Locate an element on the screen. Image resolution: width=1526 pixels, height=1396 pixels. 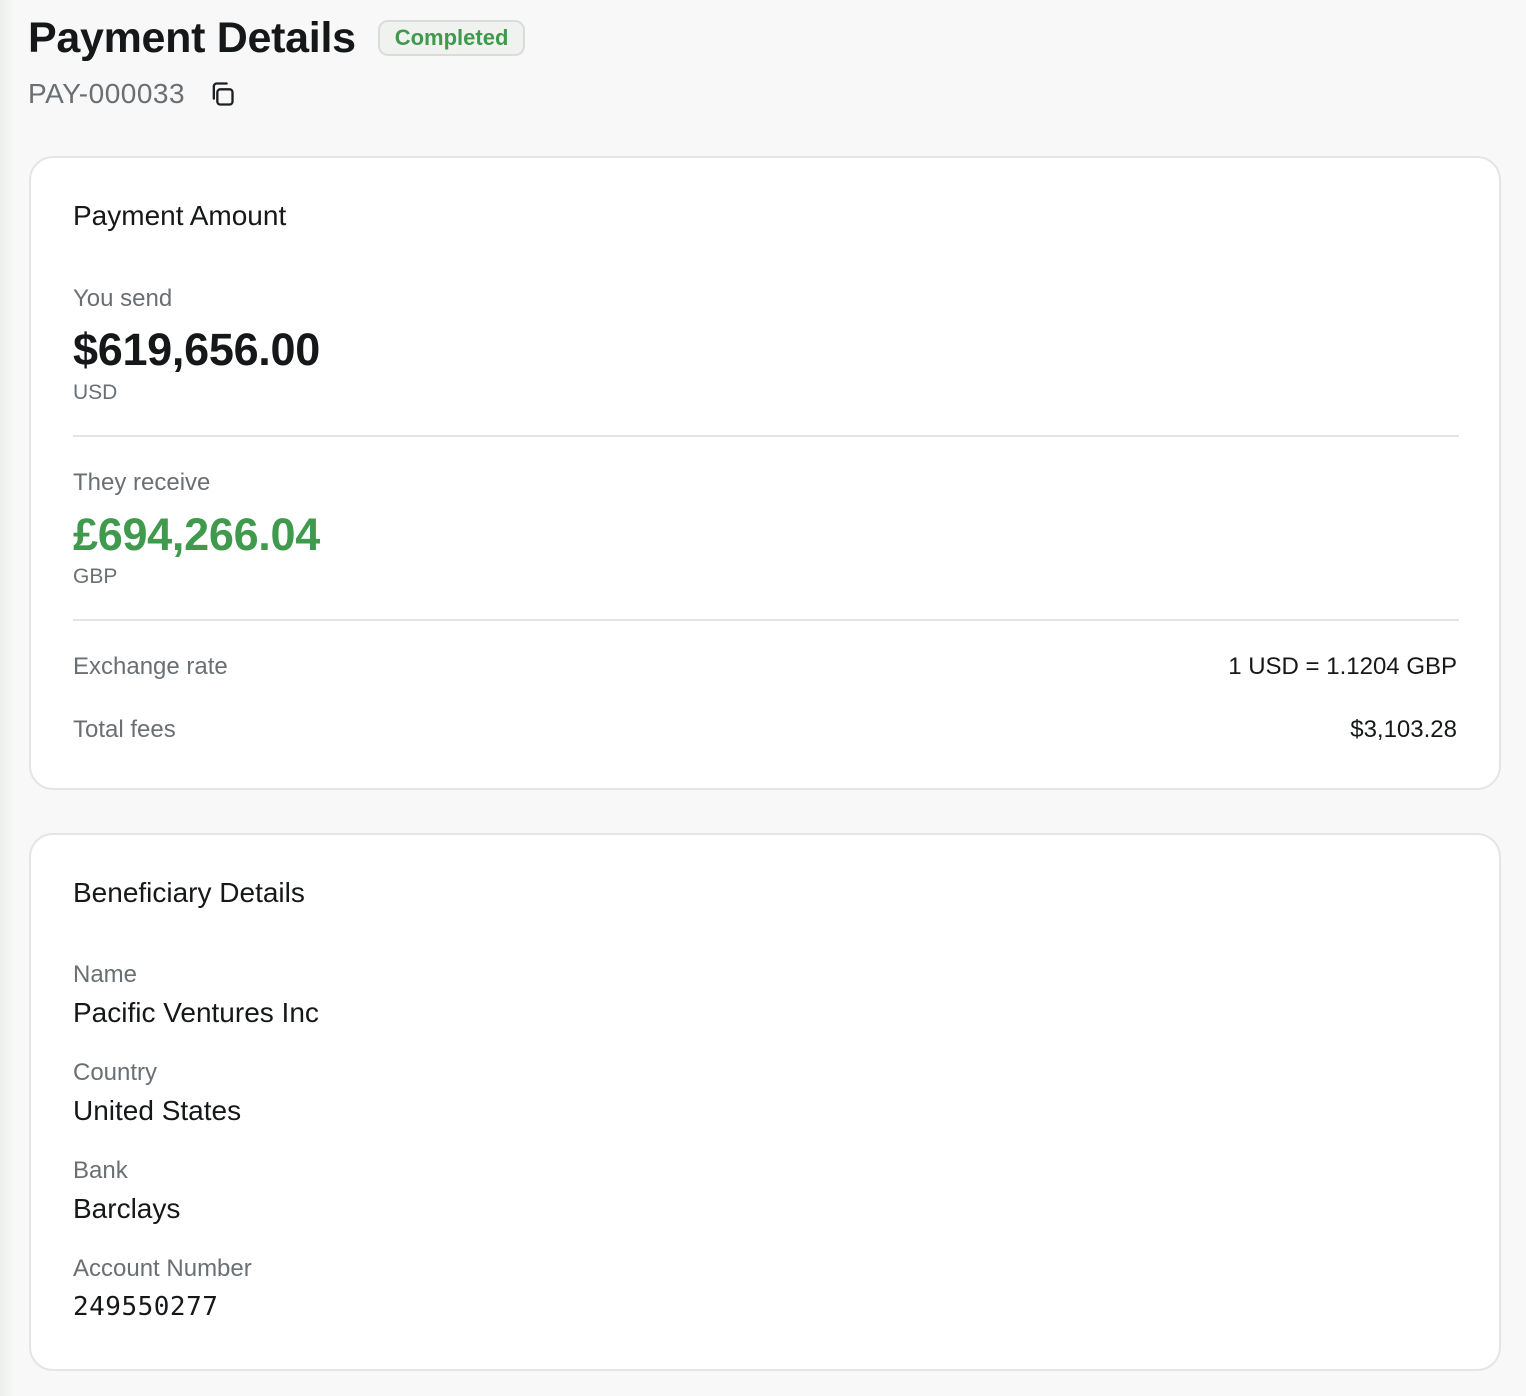
page-header: Payment Details Completed is located at coordinates (277, 38).